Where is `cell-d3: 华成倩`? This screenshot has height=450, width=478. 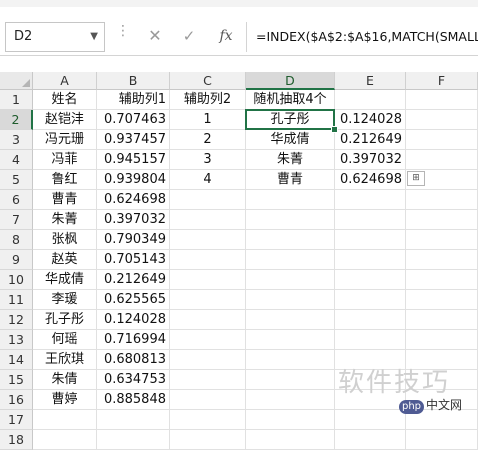
cell-d3: 华成倩 is located at coordinates (290, 140).